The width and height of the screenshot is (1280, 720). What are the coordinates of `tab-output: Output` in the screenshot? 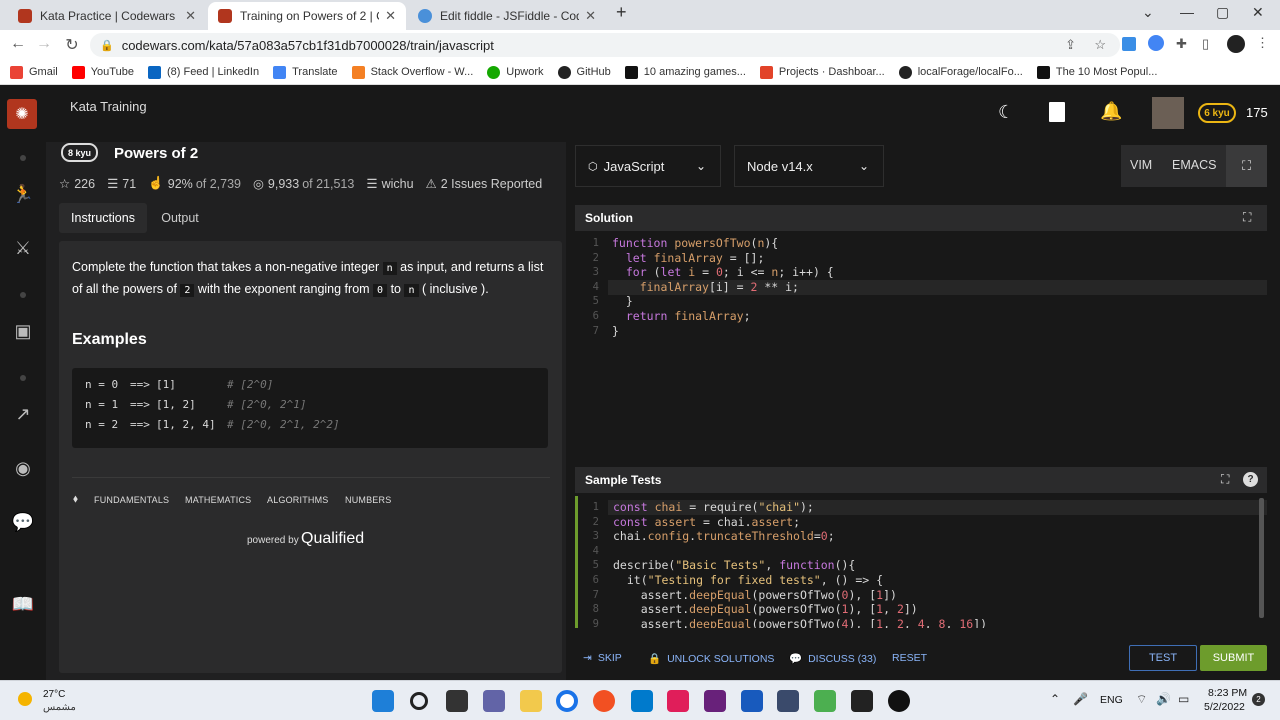 It's located at (180, 218).